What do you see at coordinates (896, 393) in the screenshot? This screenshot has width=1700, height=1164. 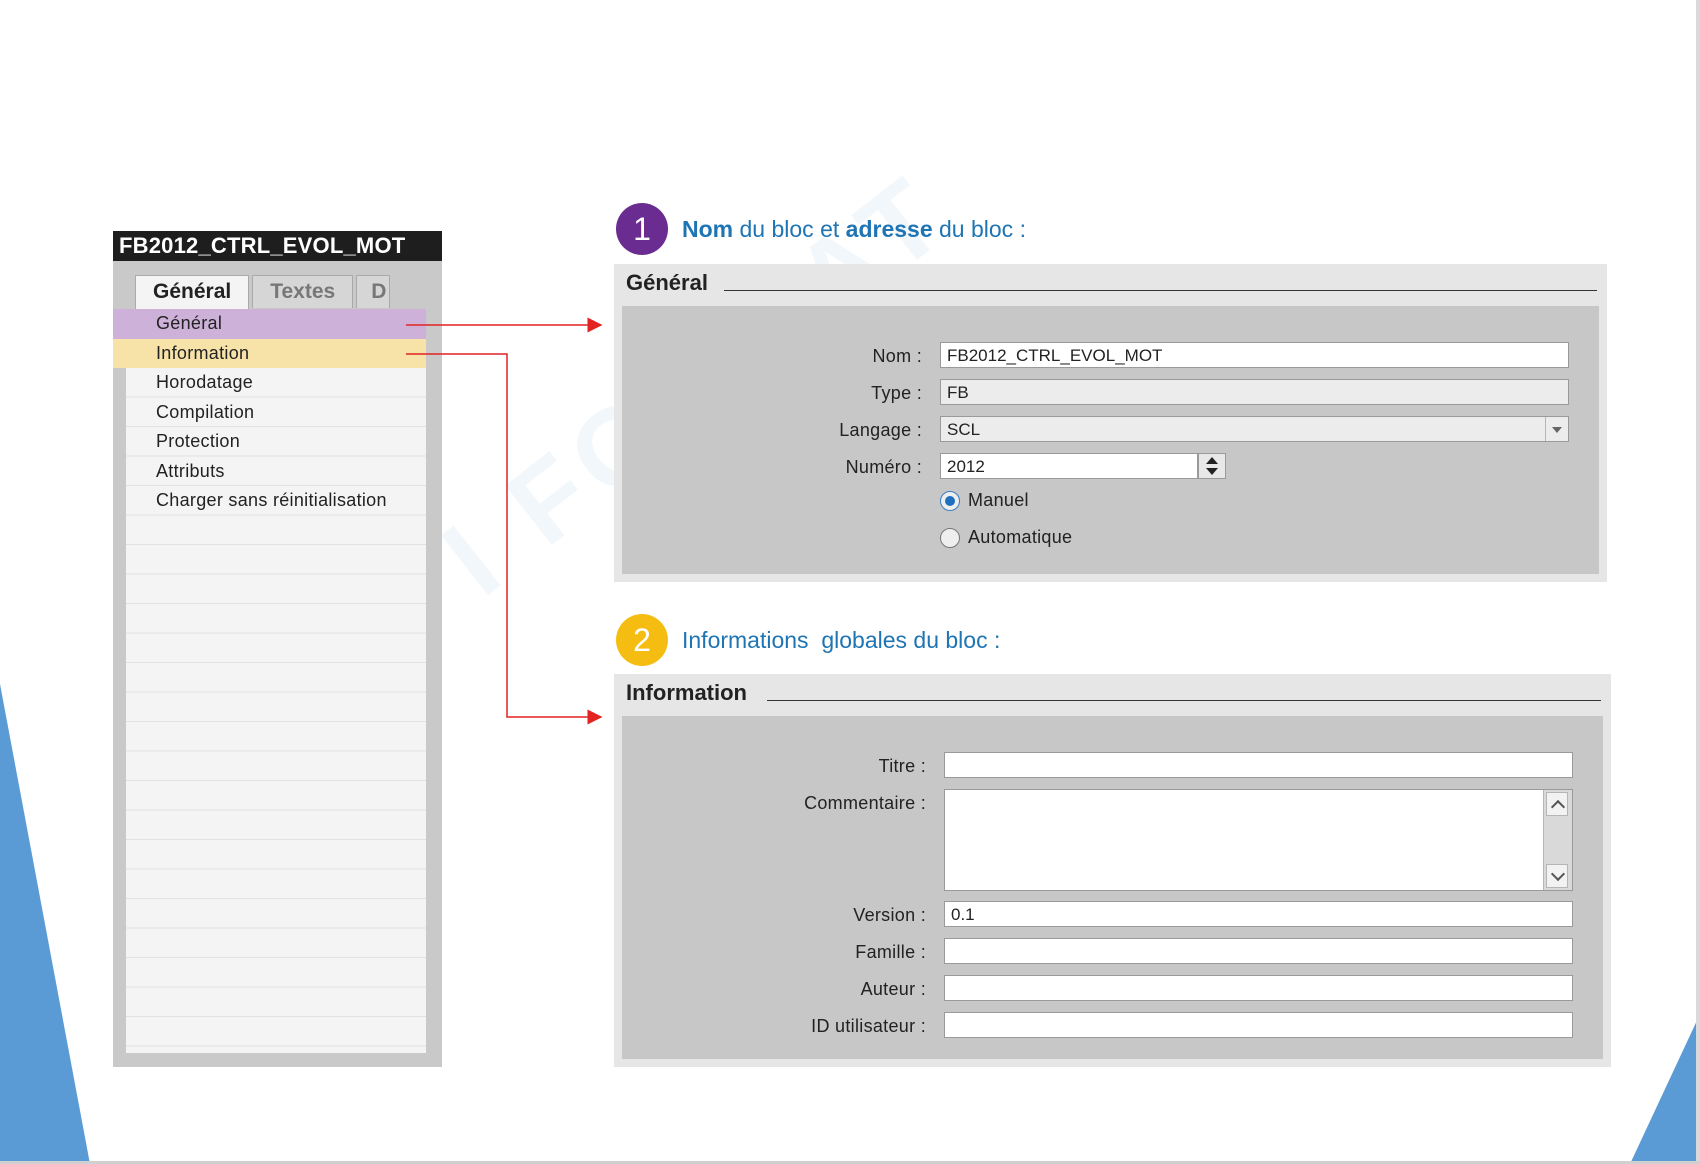 I see `type-label: Type :` at bounding box center [896, 393].